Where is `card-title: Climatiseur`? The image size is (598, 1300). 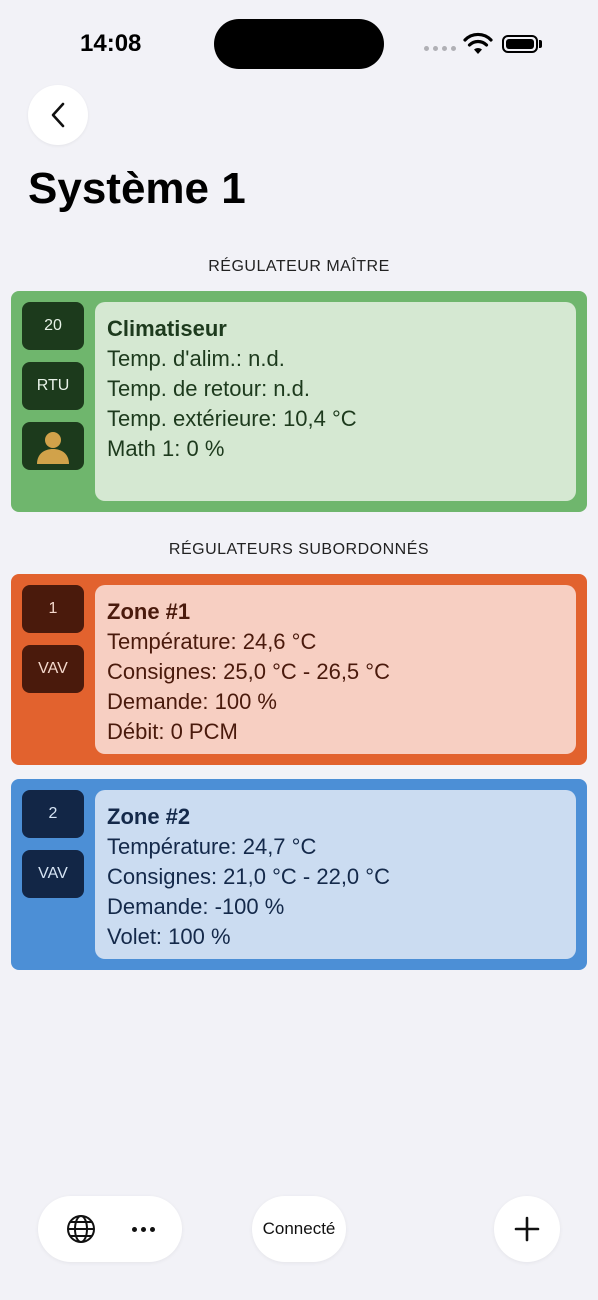 card-title: Climatiseur is located at coordinates (167, 328).